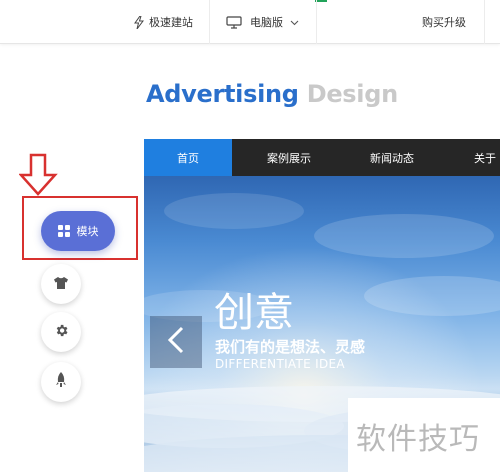 Image resolution: width=500 pixels, height=472 pixels. I want to click on settings-button, so click(61, 332).